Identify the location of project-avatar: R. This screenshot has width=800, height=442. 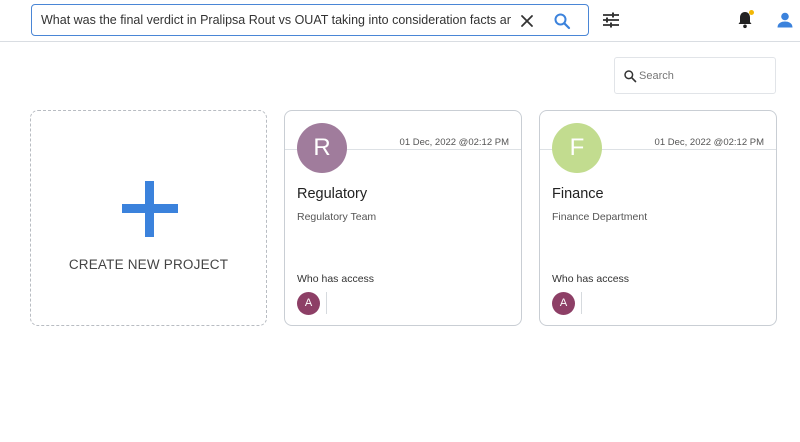
(322, 148).